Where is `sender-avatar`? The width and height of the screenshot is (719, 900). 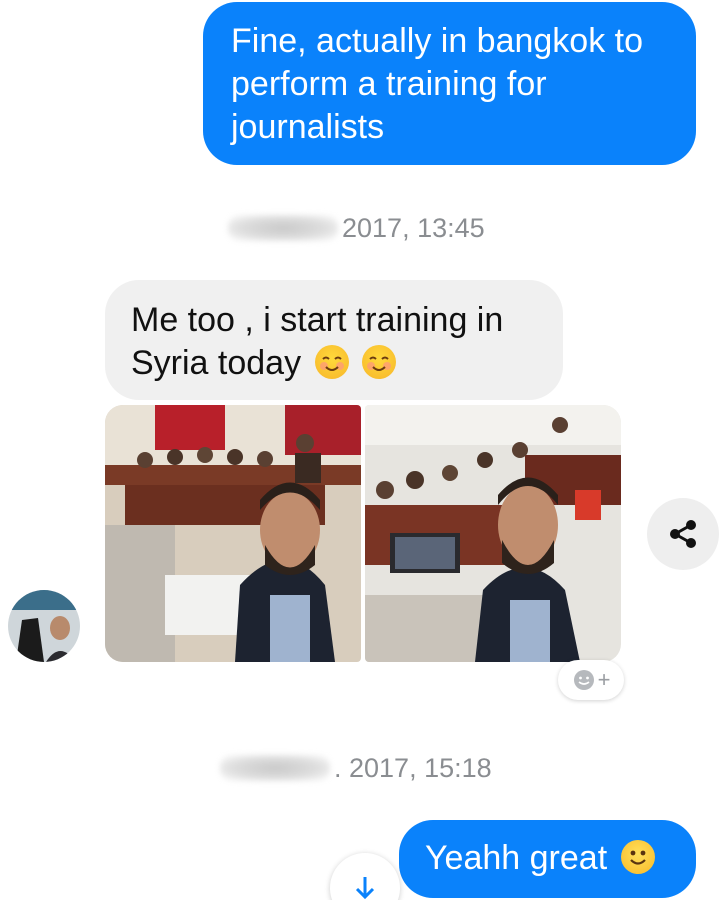 sender-avatar is located at coordinates (44, 626).